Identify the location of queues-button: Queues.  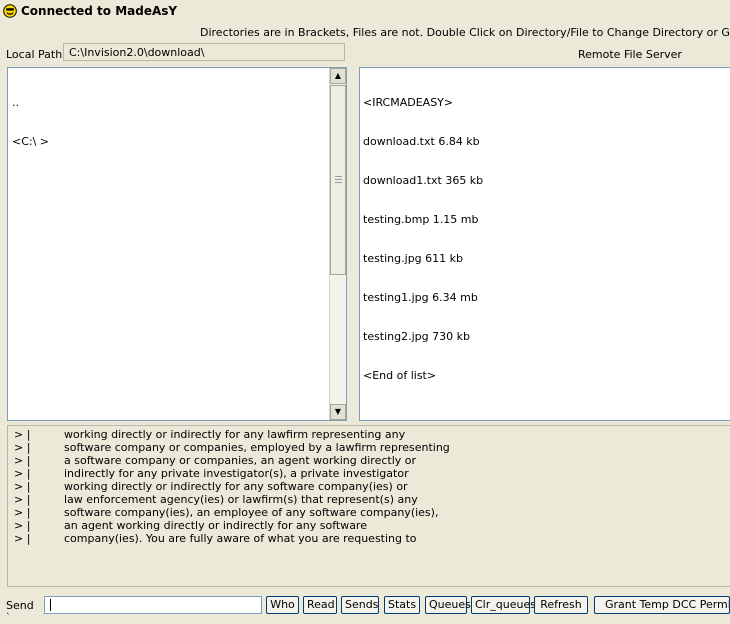
(448, 605).